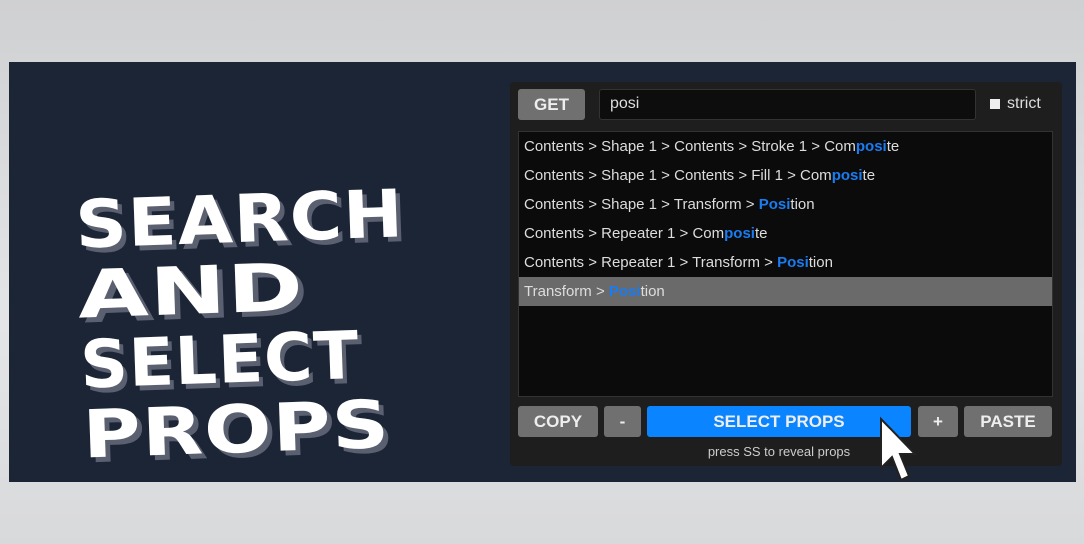  I want to click on title-line: PROPS, so click(236, 429).